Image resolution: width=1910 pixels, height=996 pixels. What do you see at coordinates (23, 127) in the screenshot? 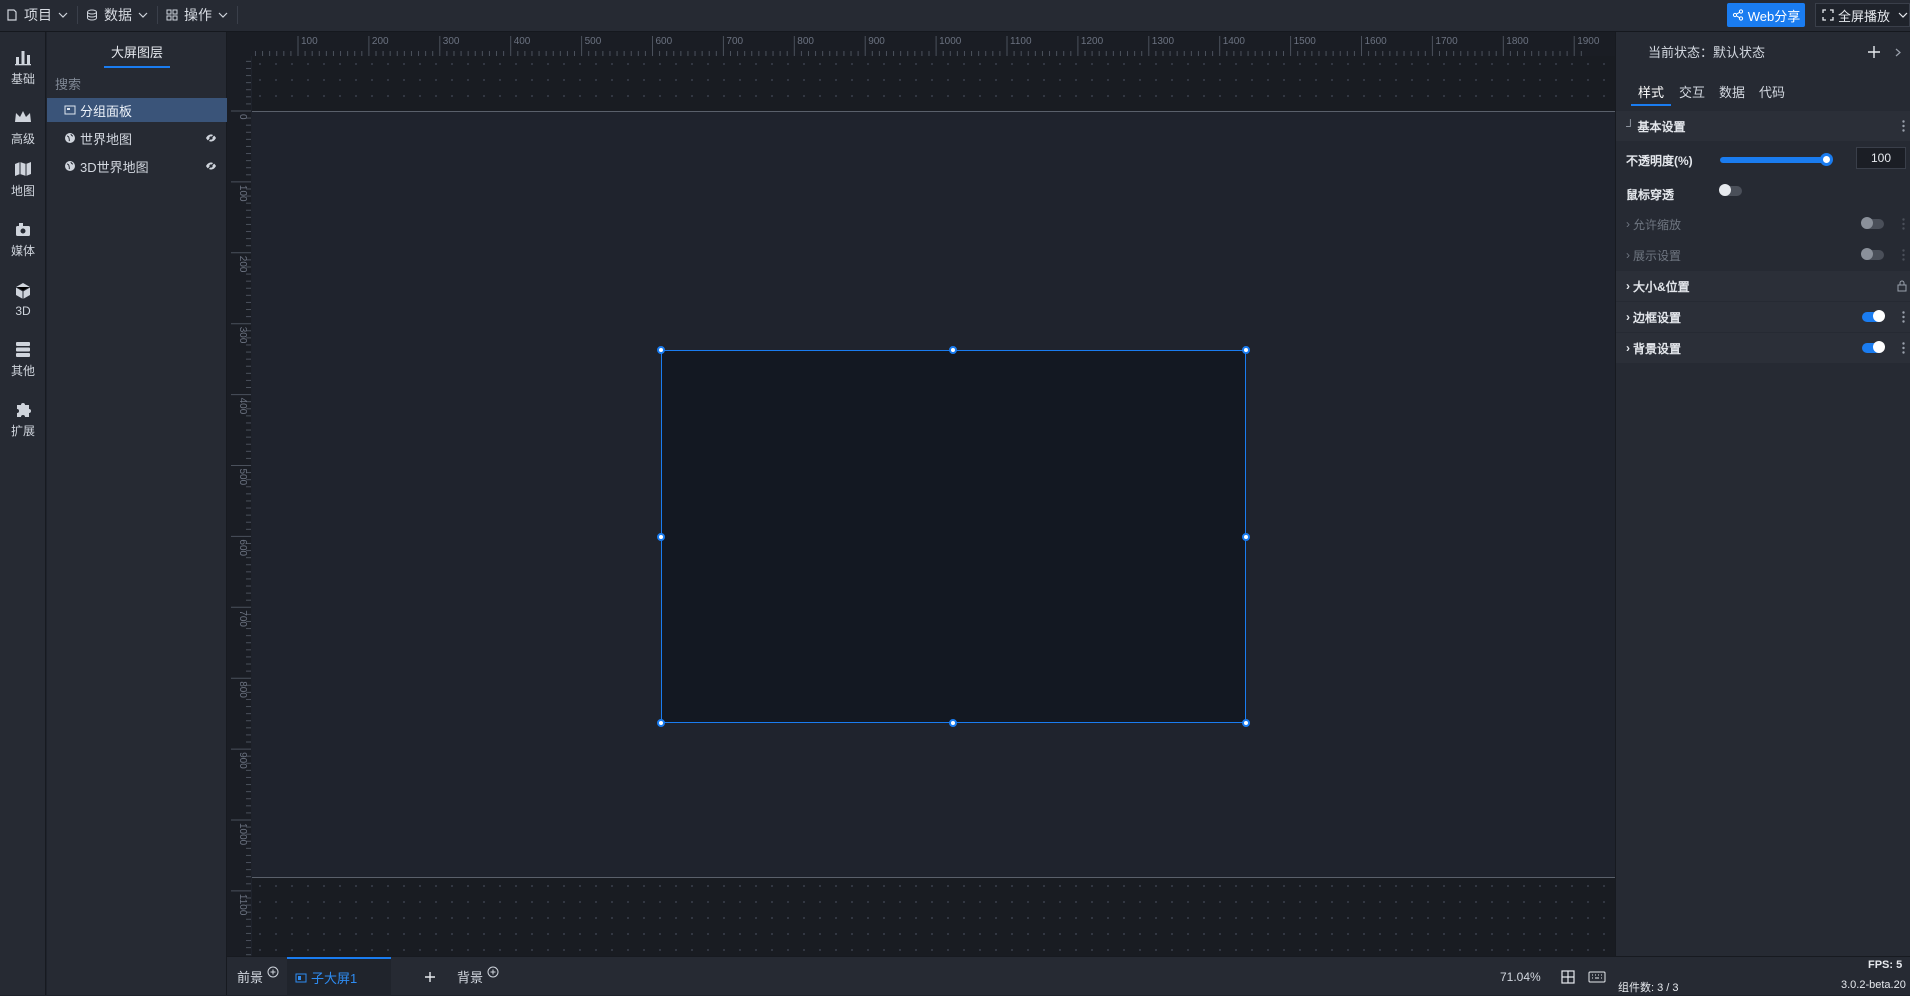
I see `rail-item-advanced: 高级` at bounding box center [23, 127].